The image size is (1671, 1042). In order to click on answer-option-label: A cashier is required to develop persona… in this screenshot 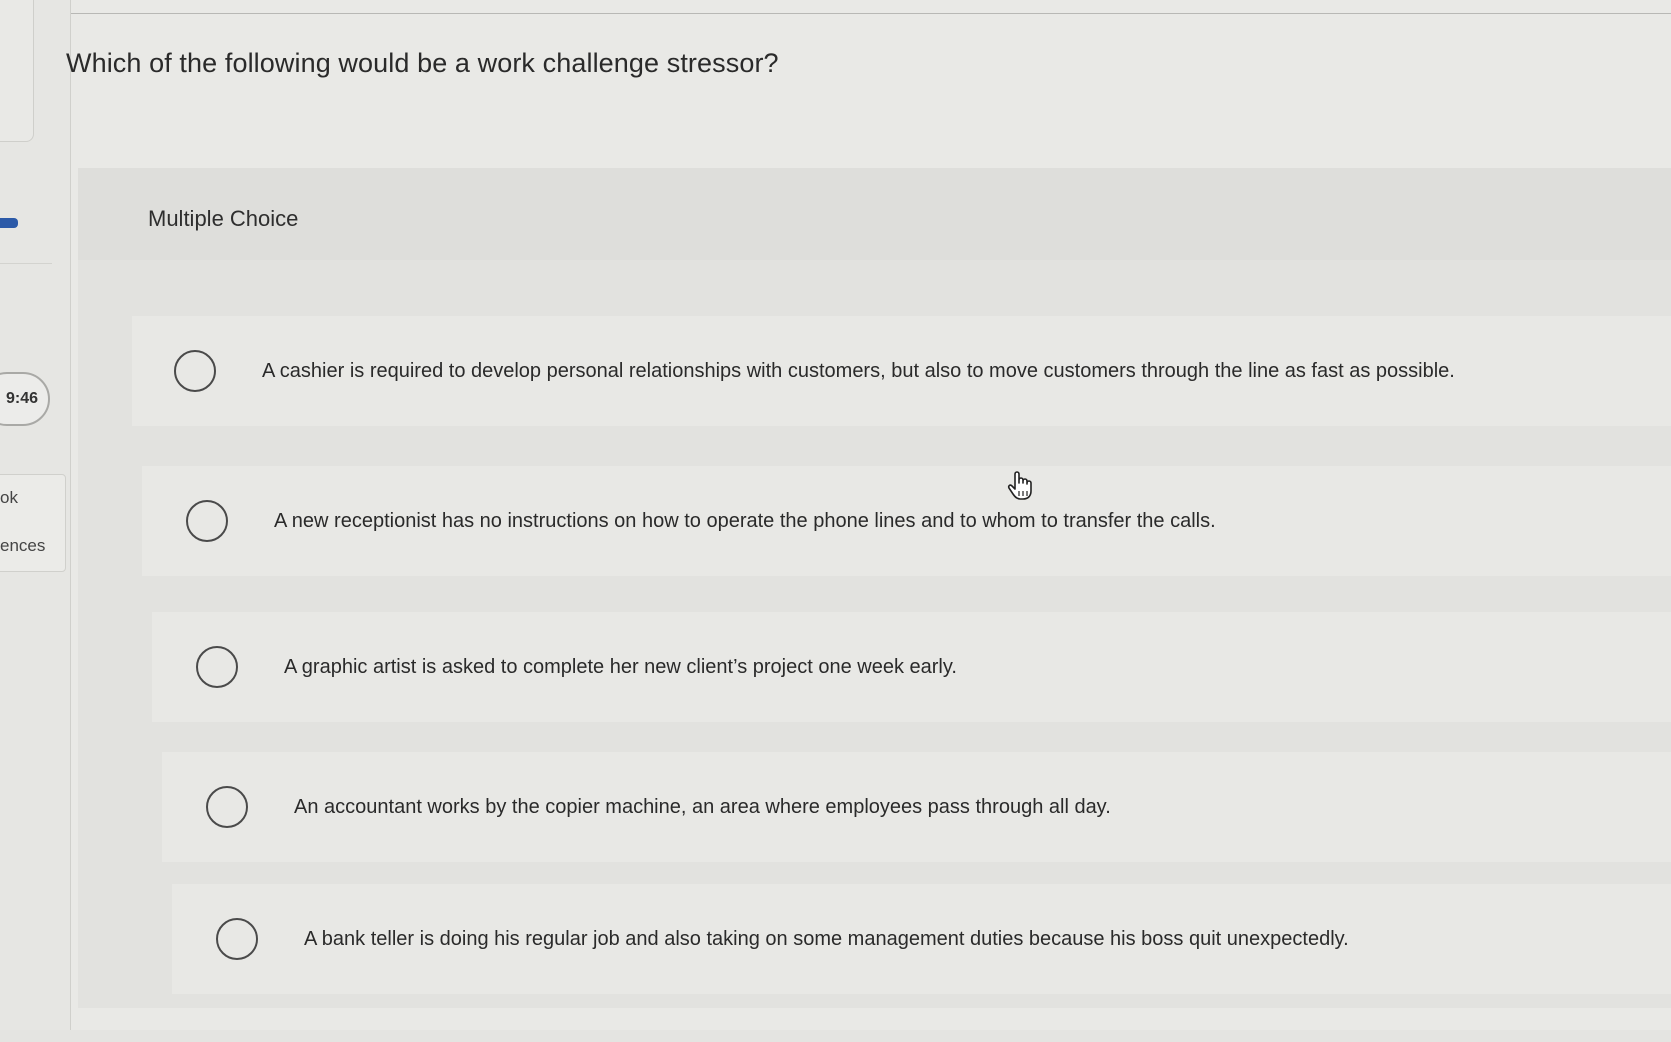, I will do `click(858, 370)`.